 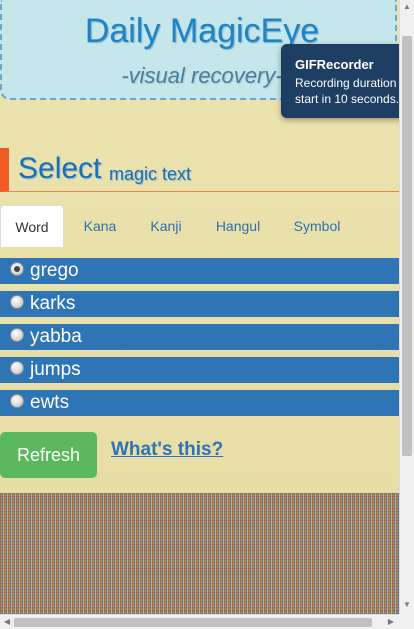 What do you see at coordinates (7, 621) in the screenshot?
I see `scroll-arrow-left-icon: ◀` at bounding box center [7, 621].